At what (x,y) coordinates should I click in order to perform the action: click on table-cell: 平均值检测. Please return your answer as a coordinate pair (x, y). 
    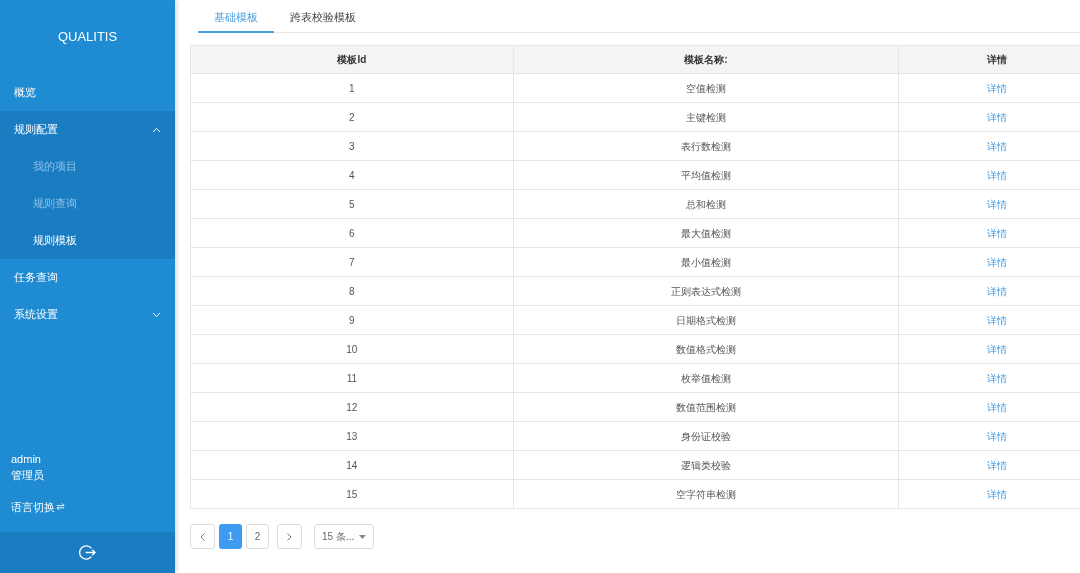
    Looking at the image, I should click on (706, 175).